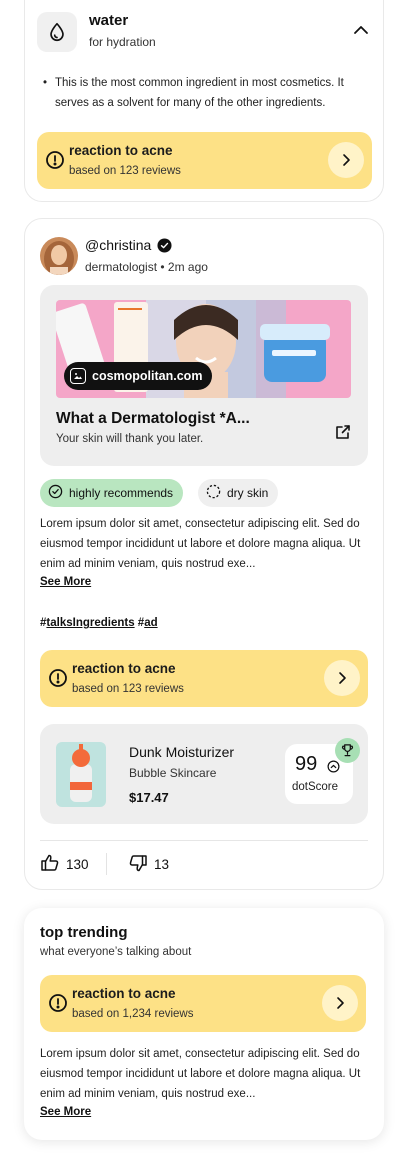  Describe the element at coordinates (150, 623) in the screenshot. I see `hashtag-link: ad` at that location.